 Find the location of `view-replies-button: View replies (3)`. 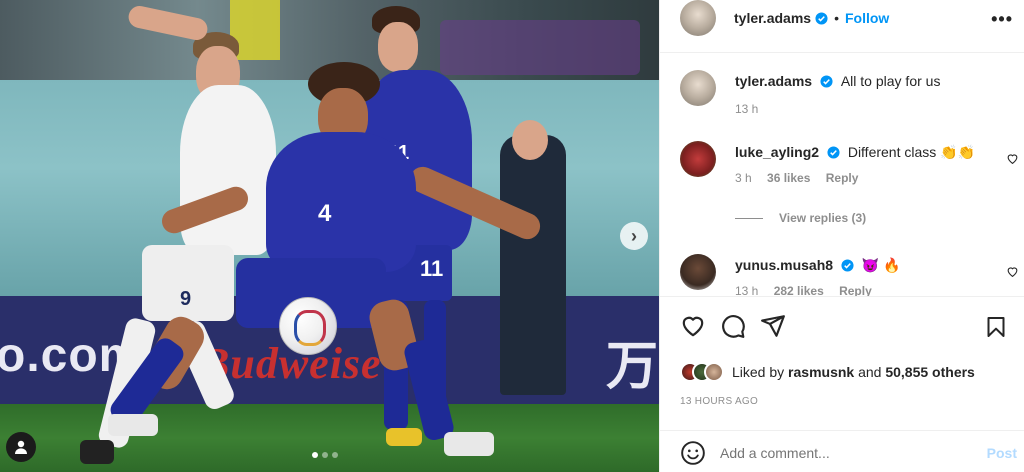

view-replies-button: View replies (3) is located at coordinates (800, 218).